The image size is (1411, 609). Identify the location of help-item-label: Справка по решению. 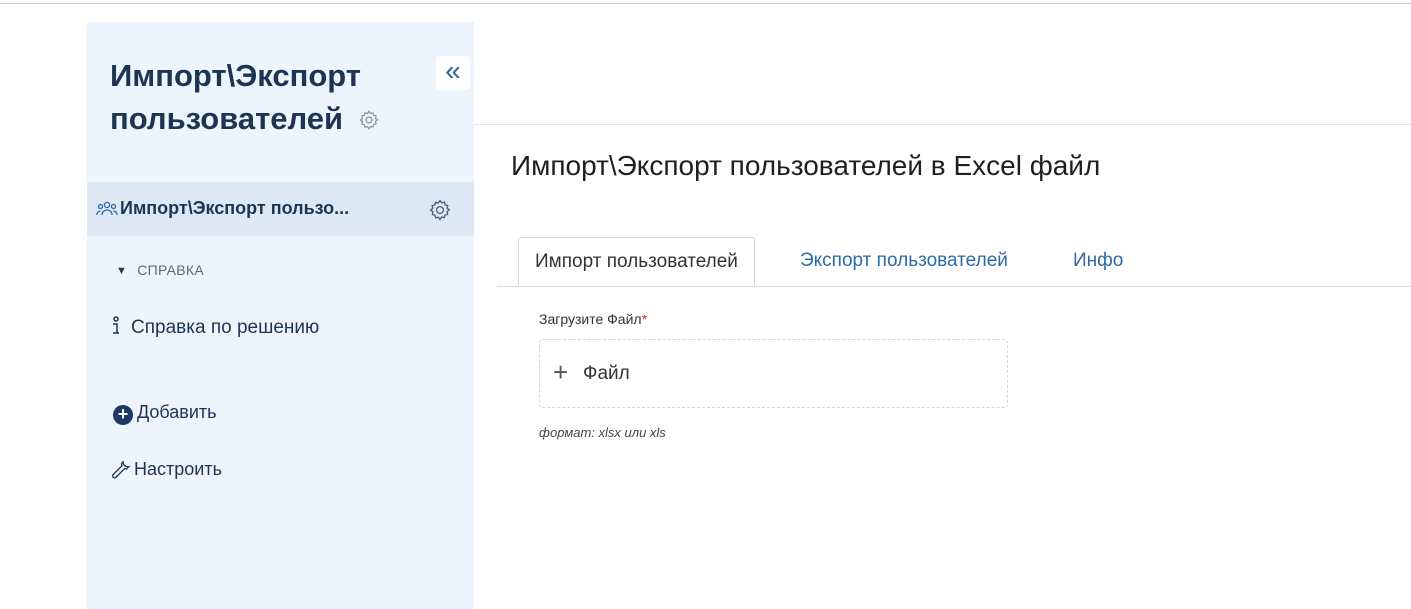
(225, 327).